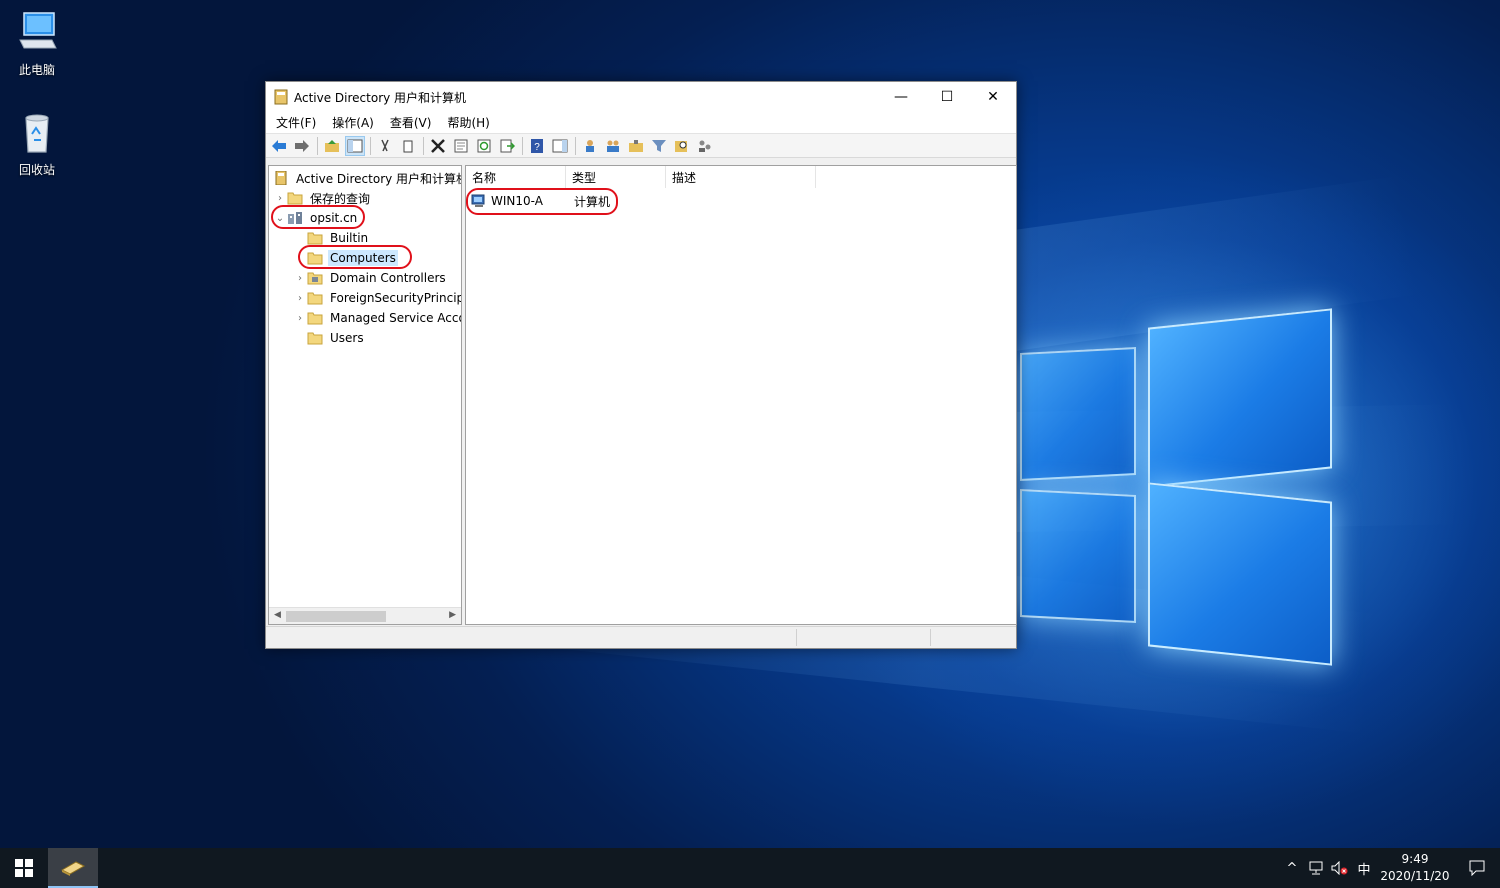 This screenshot has height=888, width=1500. What do you see at coordinates (279, 146) in the screenshot?
I see `back-arrow-icon` at bounding box center [279, 146].